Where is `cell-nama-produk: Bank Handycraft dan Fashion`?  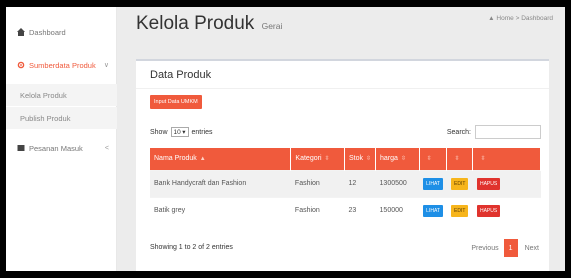 cell-nama-produk: Bank Handycraft dan Fashion is located at coordinates (220, 183).